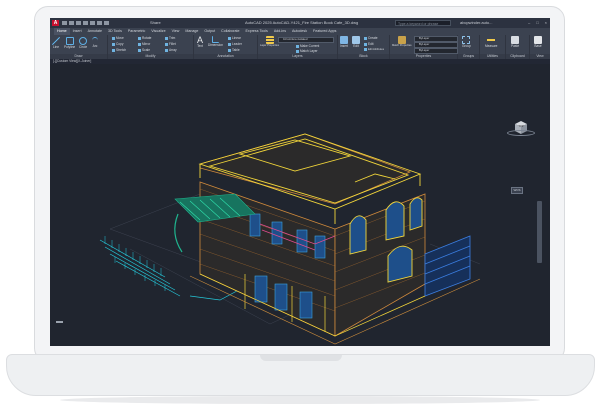  Describe the element at coordinates (436, 51) in the screenshot. I see `lineweight-dropdown: ByLayer` at that location.